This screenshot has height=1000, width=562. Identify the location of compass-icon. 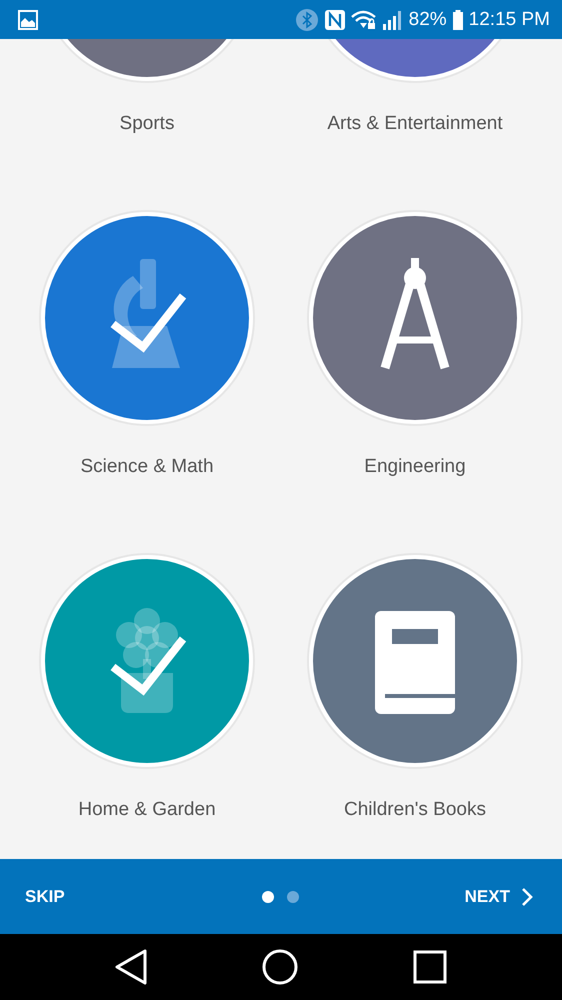
(415, 315).